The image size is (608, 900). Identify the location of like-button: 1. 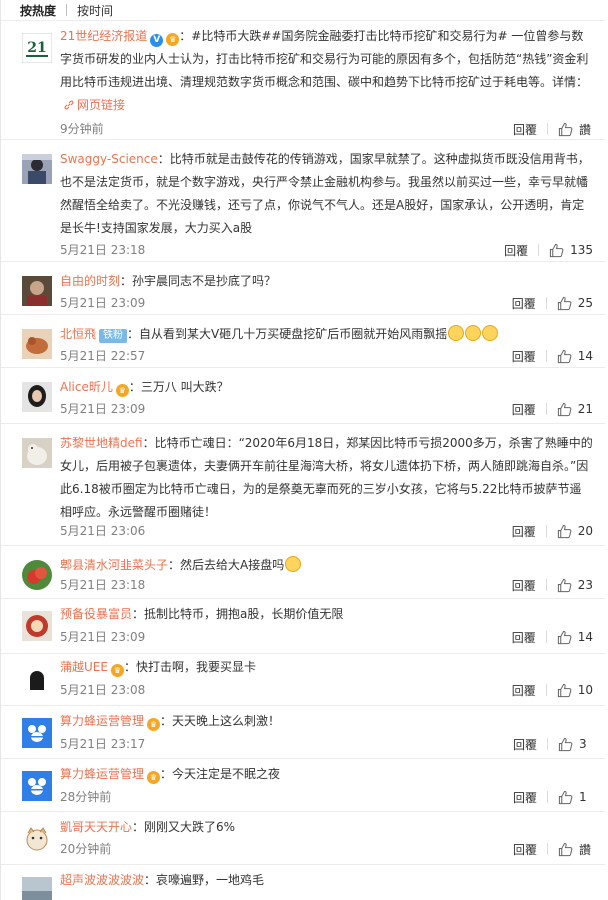
(575, 797).